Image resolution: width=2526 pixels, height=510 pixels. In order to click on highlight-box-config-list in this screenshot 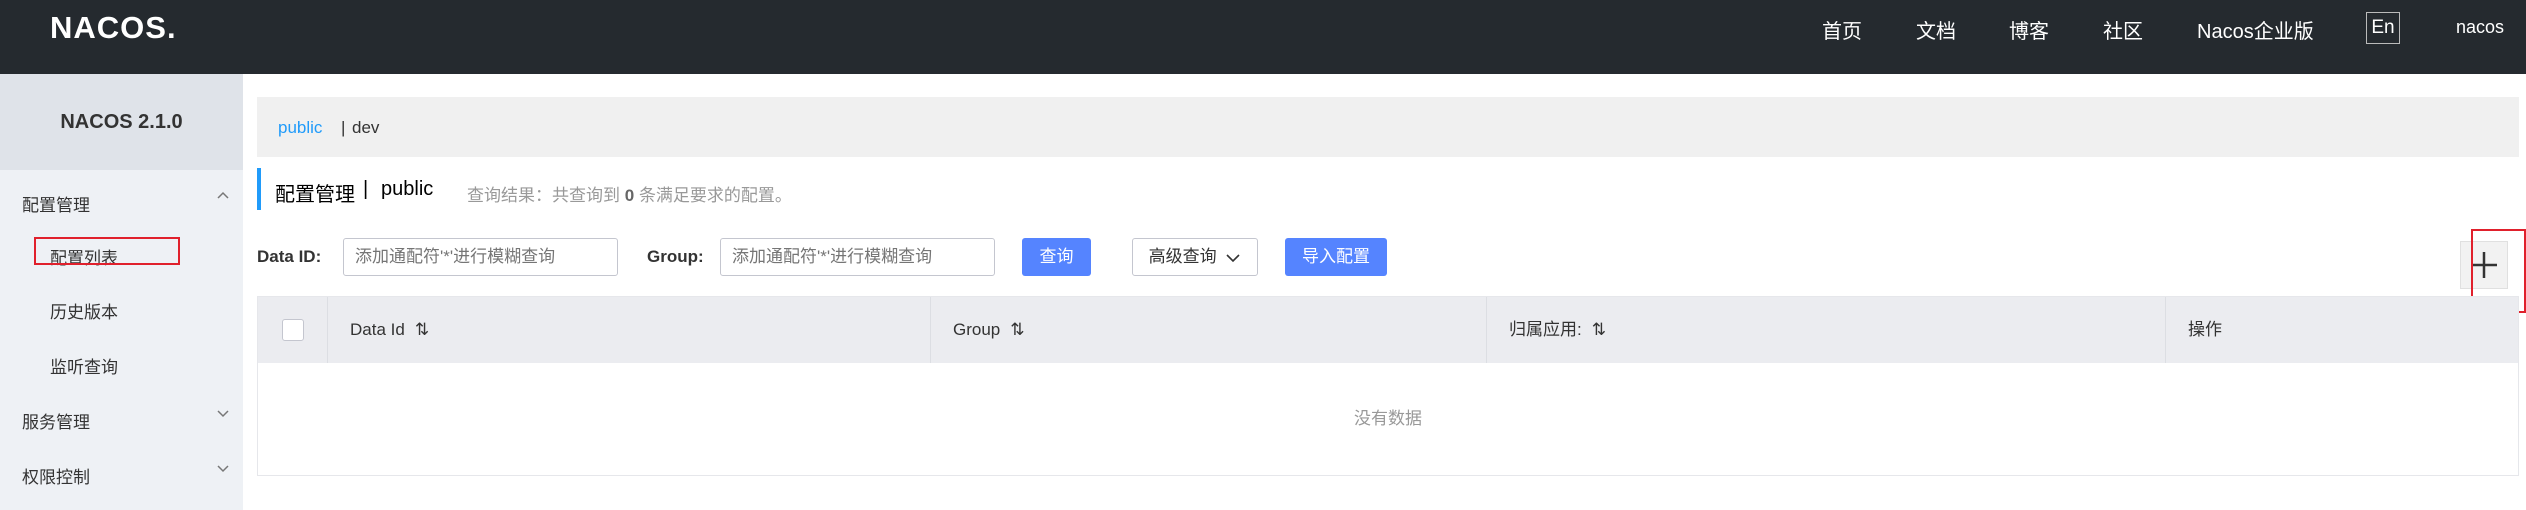, I will do `click(107, 251)`.